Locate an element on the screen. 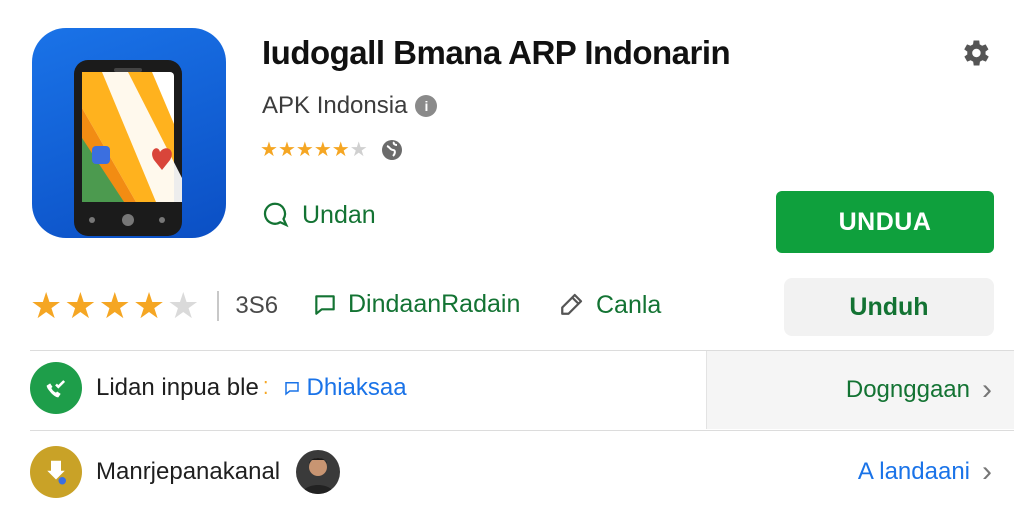 The width and height of the screenshot is (1024, 512). dindaan-label: DindaanRadain is located at coordinates (434, 304).